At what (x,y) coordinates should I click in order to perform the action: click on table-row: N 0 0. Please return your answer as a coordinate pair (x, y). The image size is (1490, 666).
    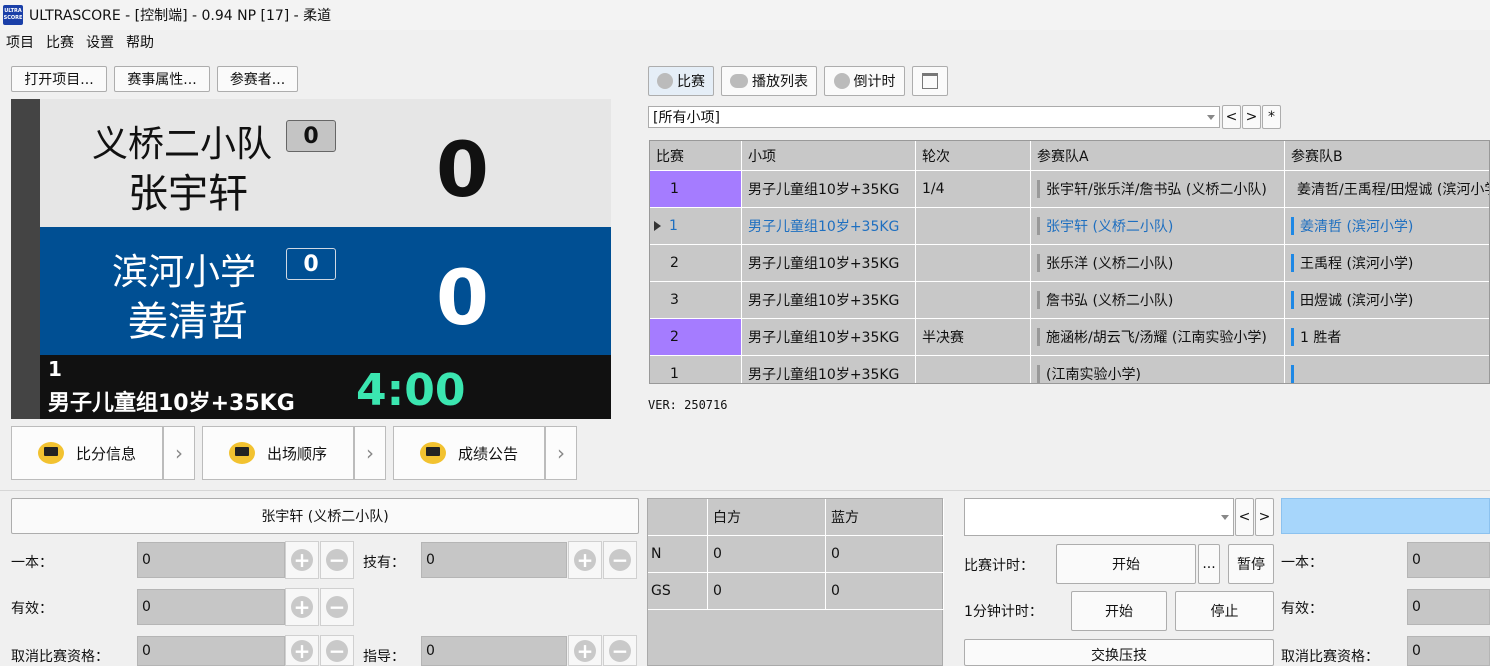
    Looking at the image, I should click on (796, 554).